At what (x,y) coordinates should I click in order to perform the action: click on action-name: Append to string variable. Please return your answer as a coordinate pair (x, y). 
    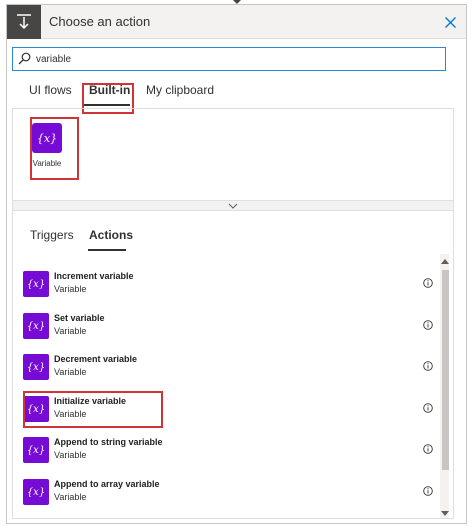
    Looking at the image, I should click on (108, 442).